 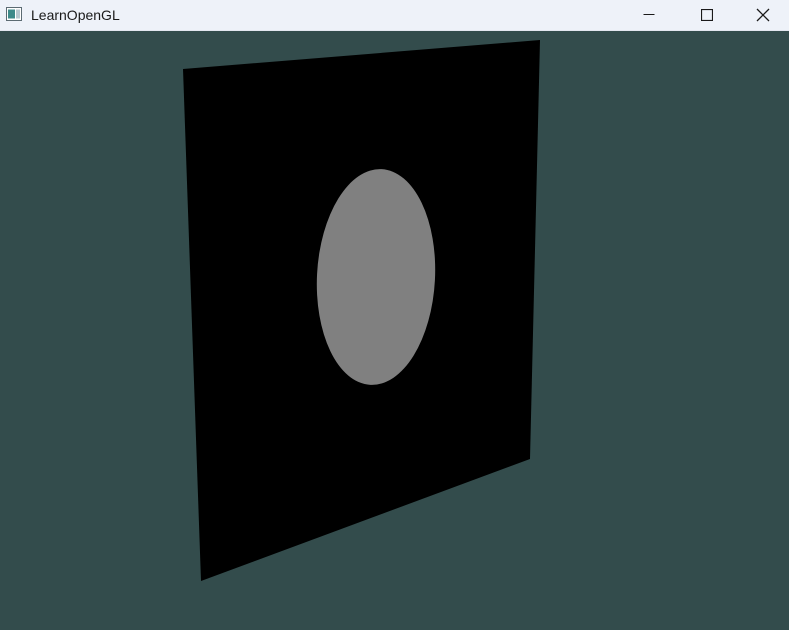 I want to click on close-button, so click(x=763, y=15).